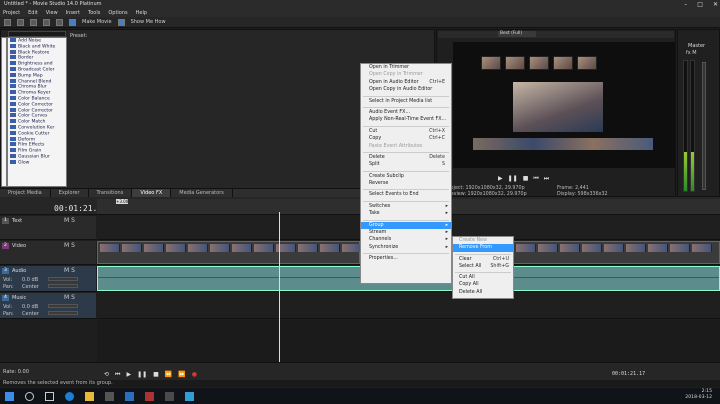 Image resolution: width=720 pixels, height=404 pixels. I want to click on menu-item: Cut All, so click(483, 277).